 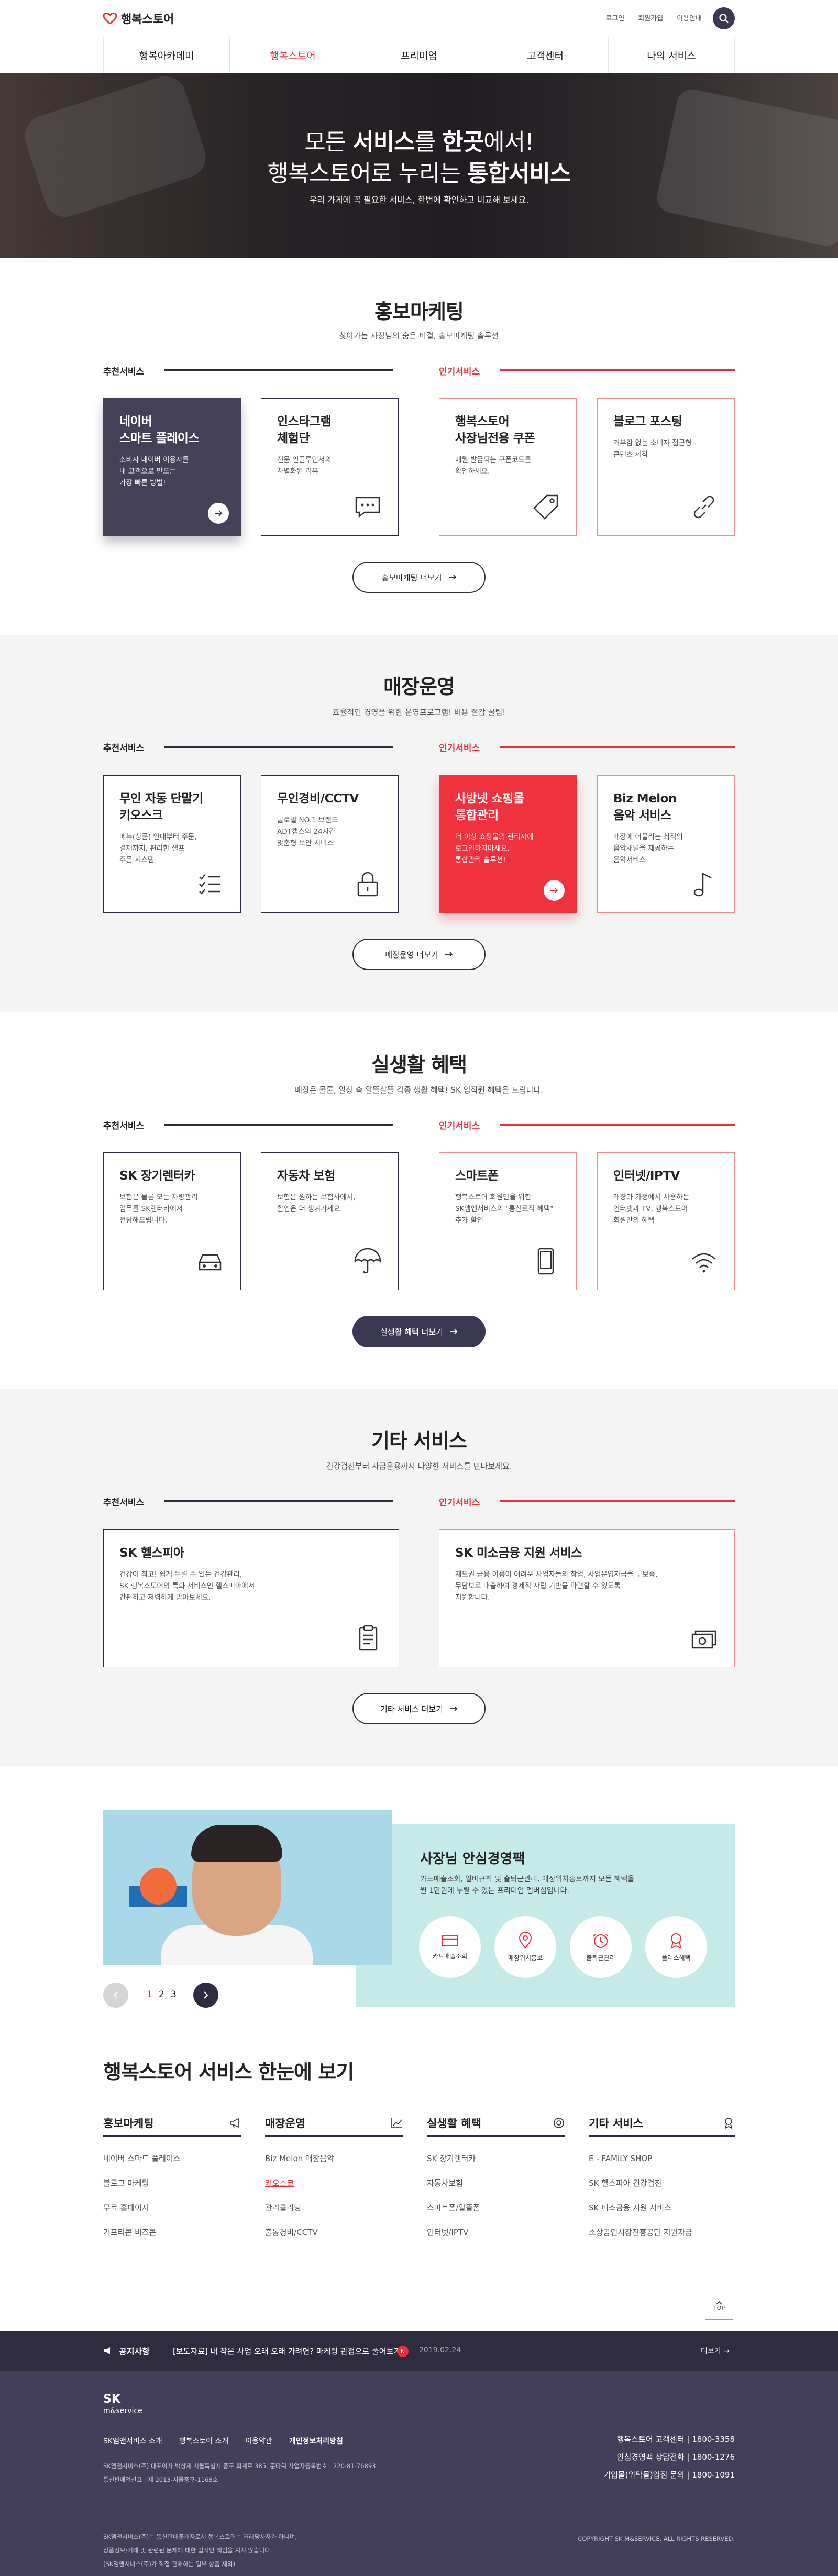 I want to click on service-card-coupon: 행복스토어 사장님전용 쿠폰 매월 발급되는 쿠폰코드를 확인하세요., so click(x=508, y=467).